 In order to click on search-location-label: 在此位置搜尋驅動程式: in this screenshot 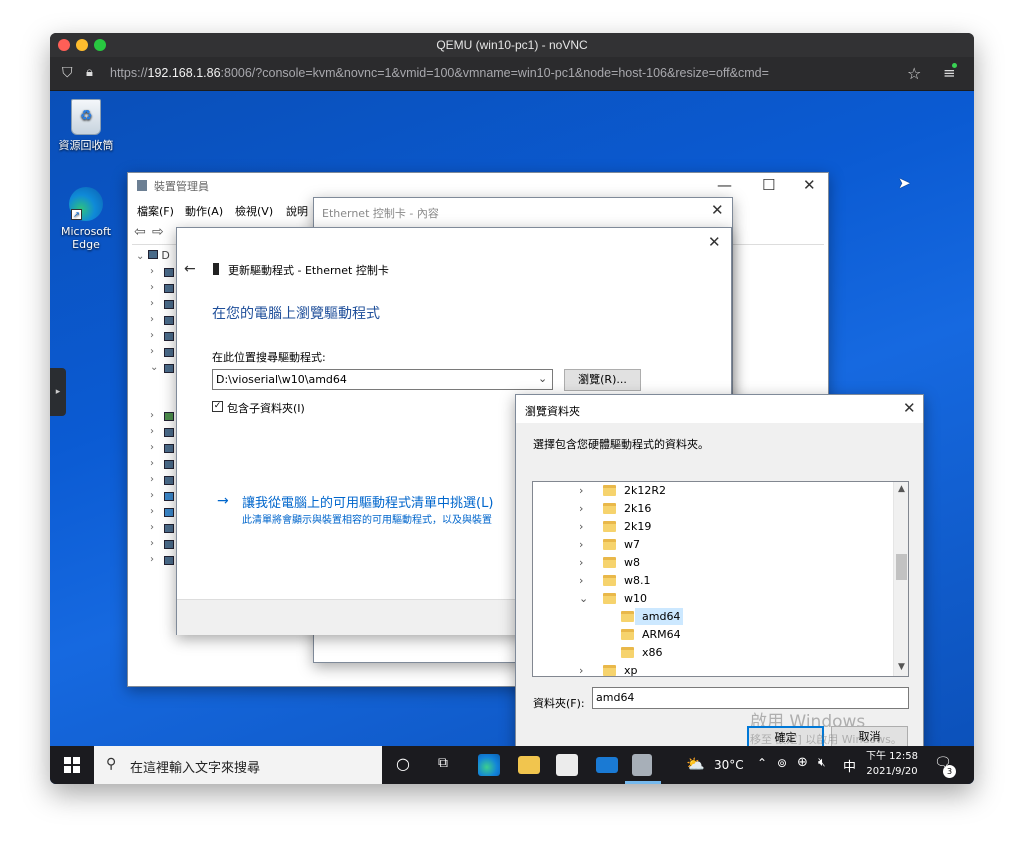, I will do `click(269, 357)`.